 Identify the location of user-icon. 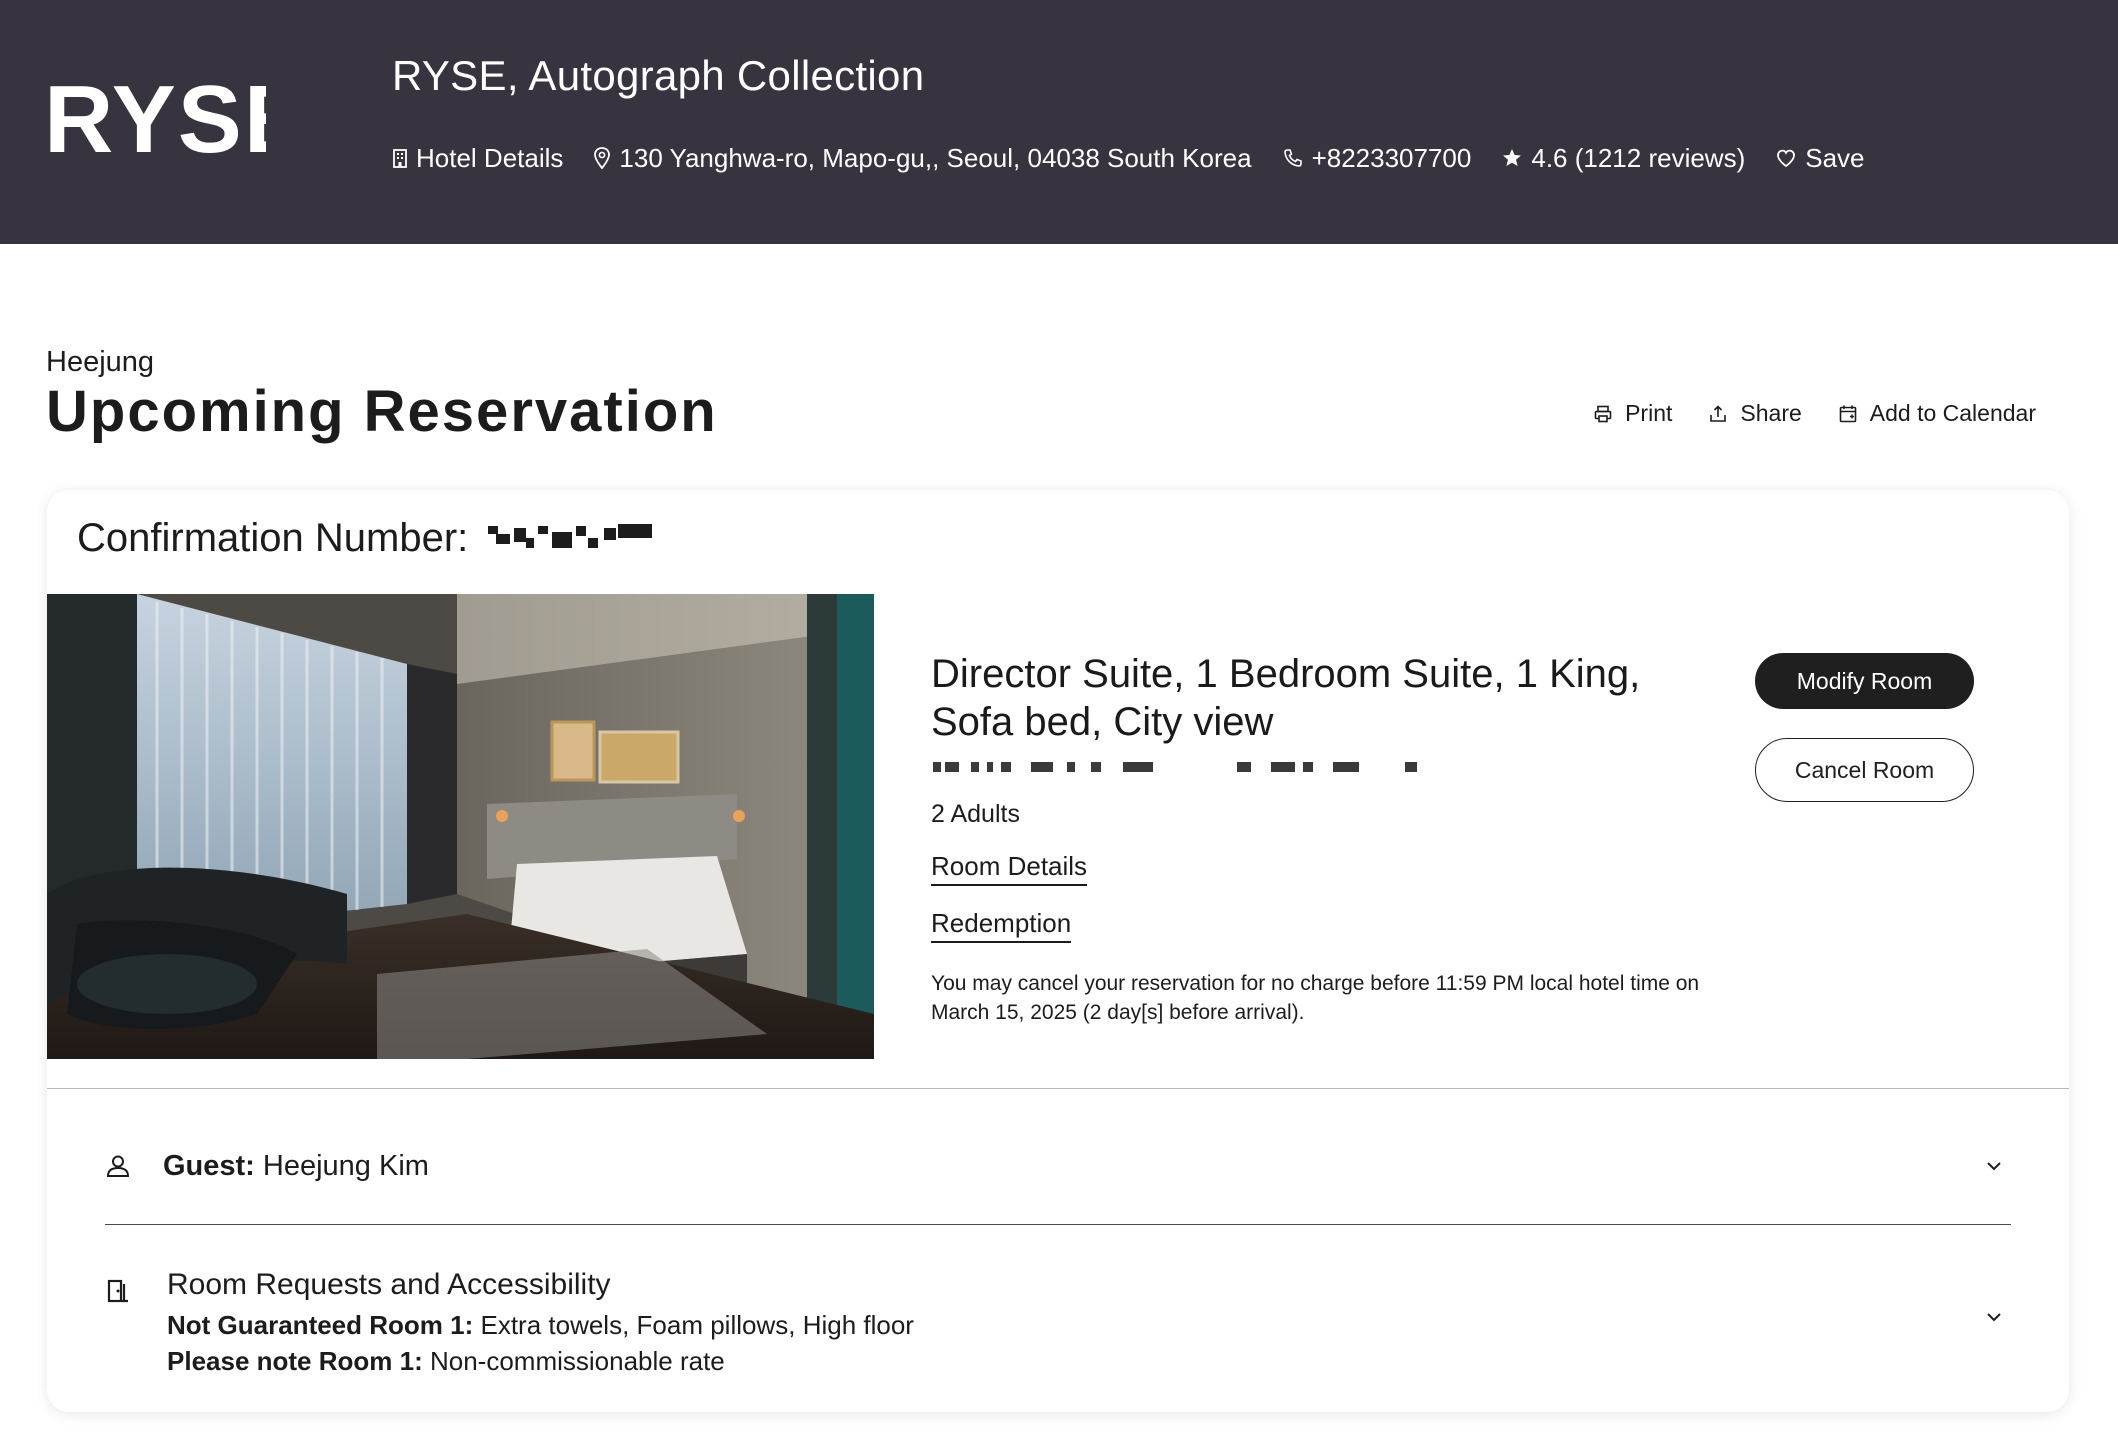
(118, 1166).